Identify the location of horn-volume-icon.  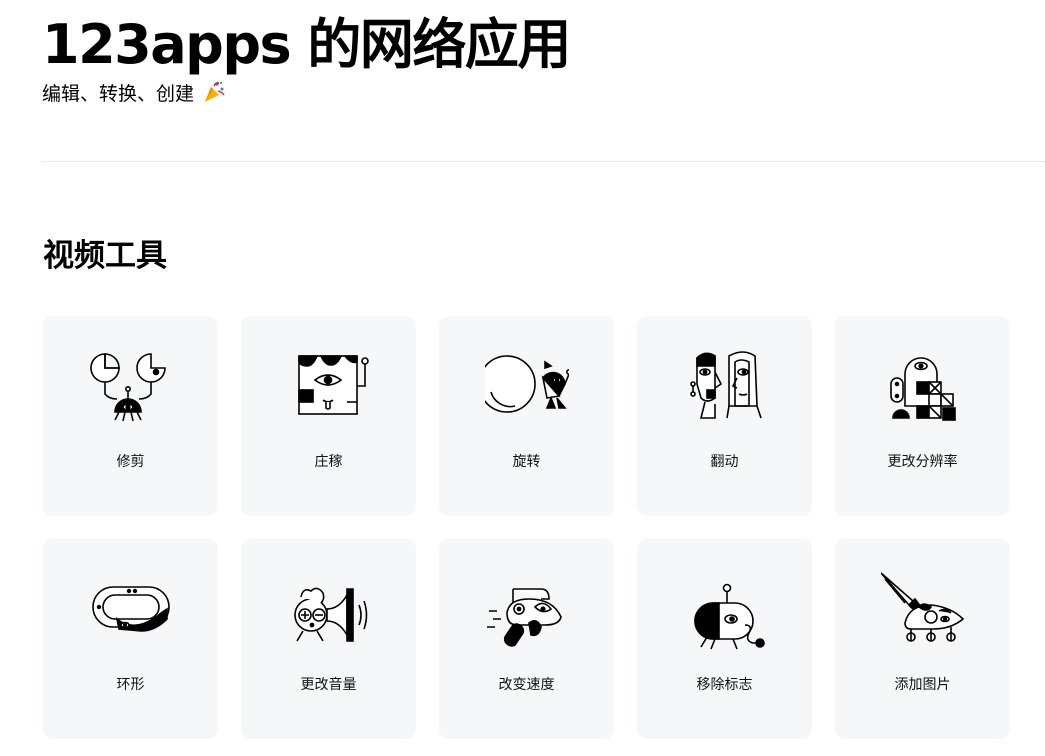
(331, 614).